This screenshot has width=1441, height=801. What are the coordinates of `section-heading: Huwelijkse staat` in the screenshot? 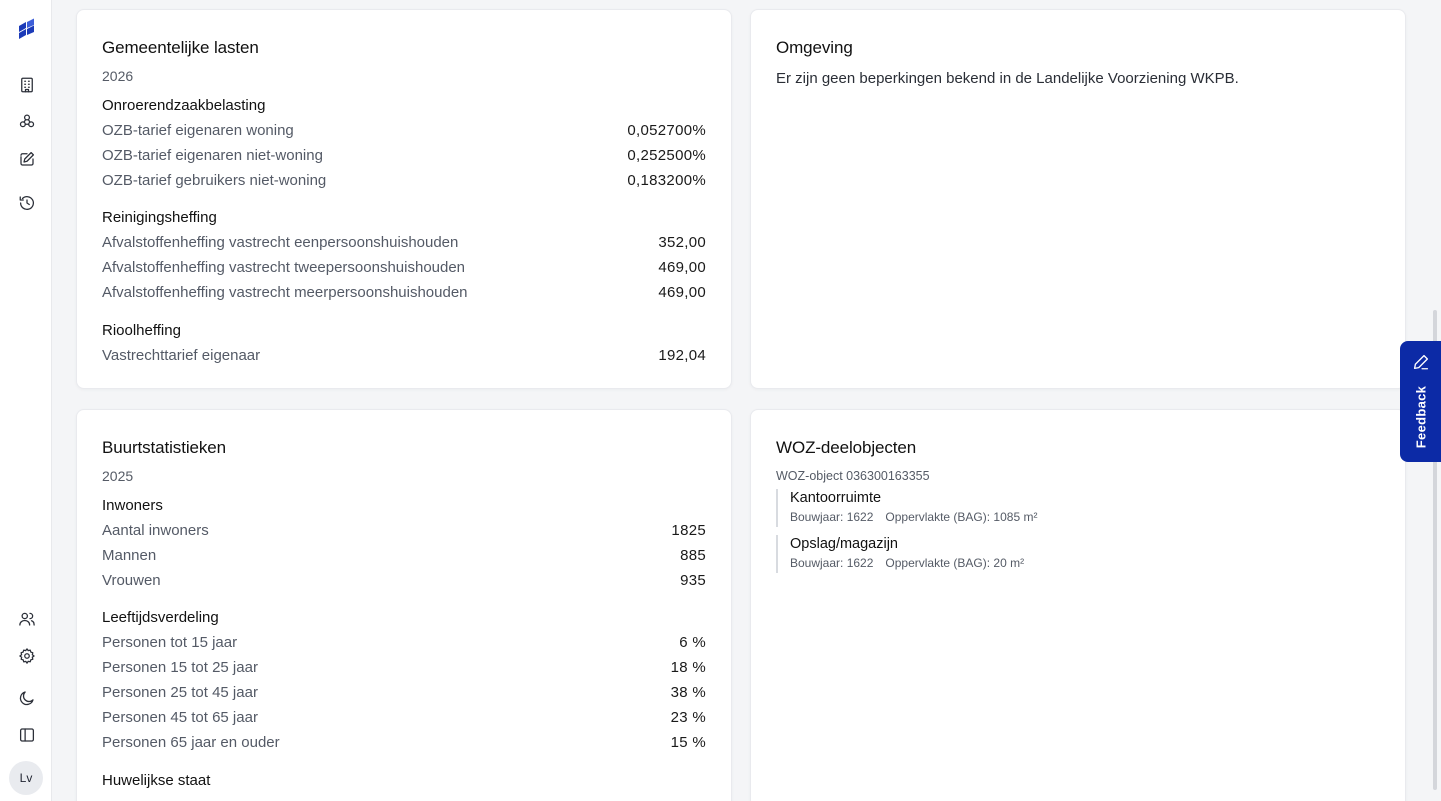 It's located at (156, 780).